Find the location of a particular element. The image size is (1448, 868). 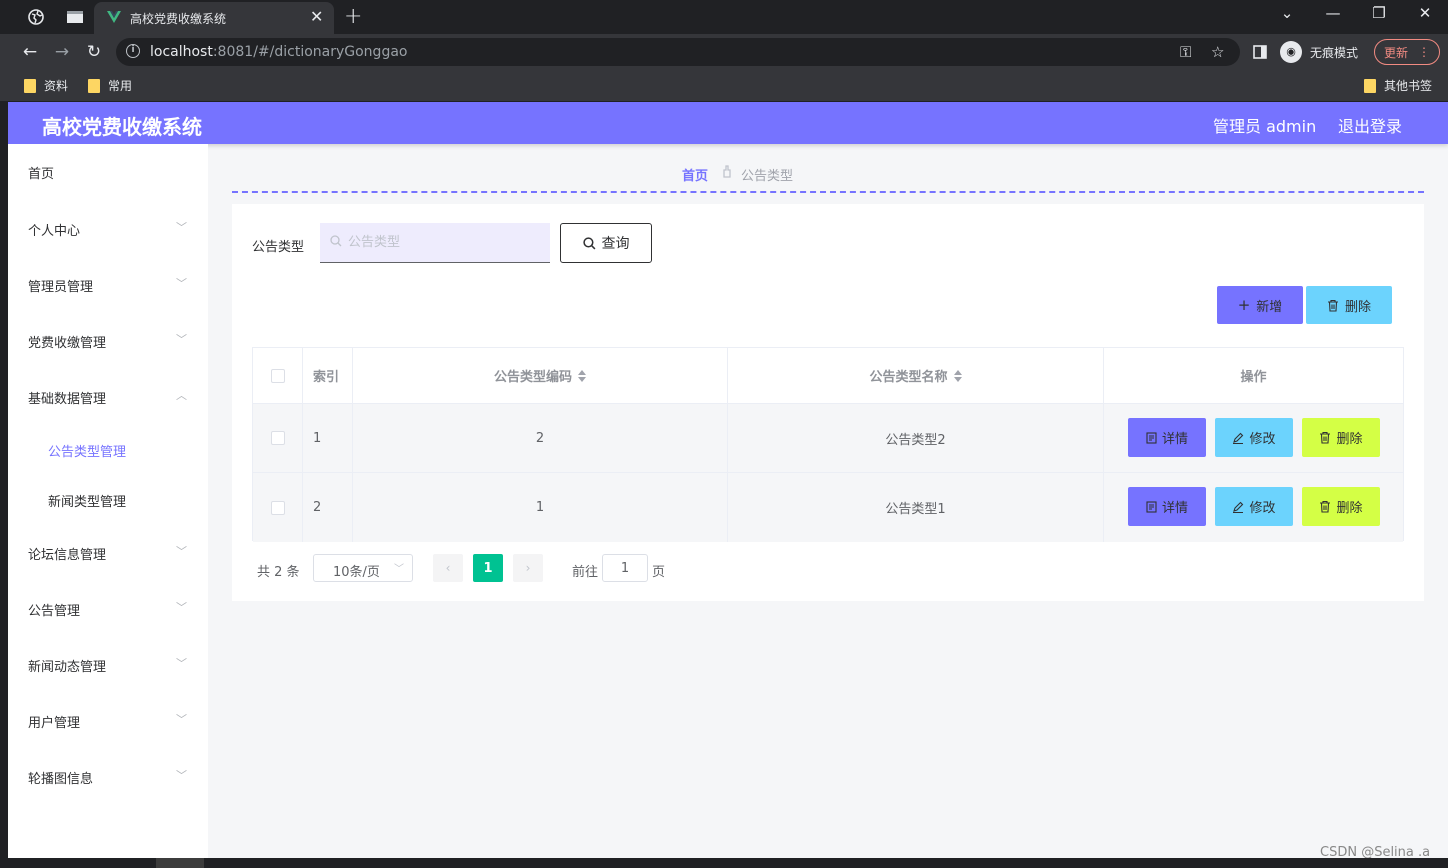

page-number-current: 1 is located at coordinates (488, 568).